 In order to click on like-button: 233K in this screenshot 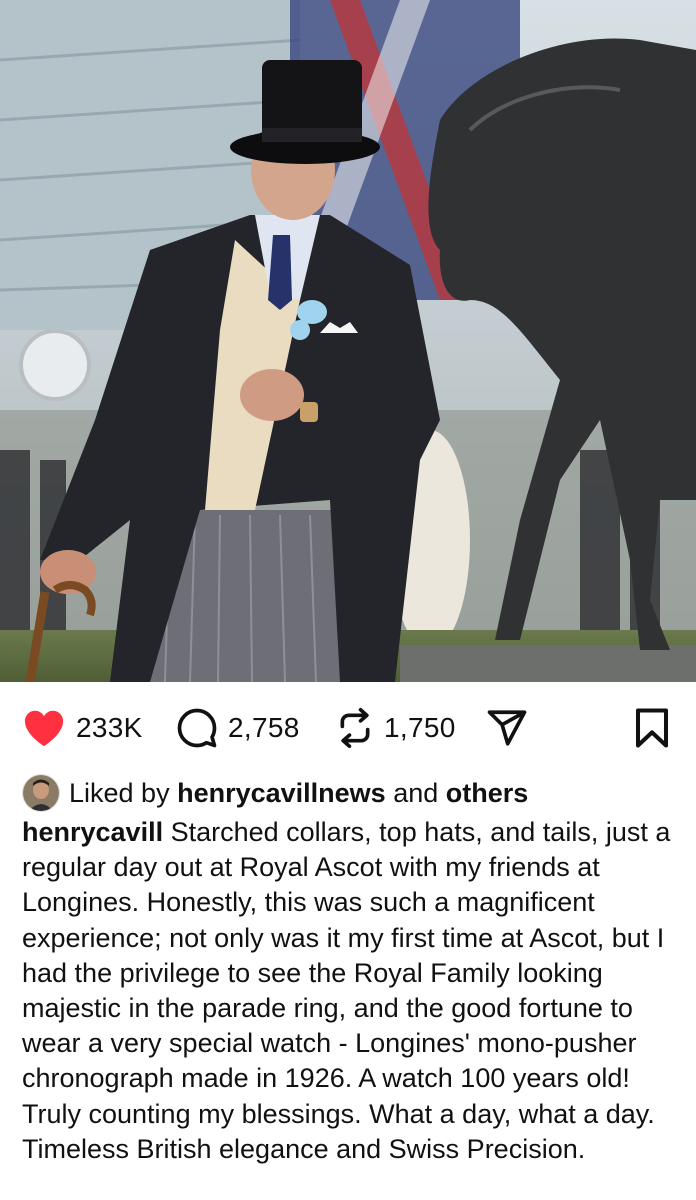, I will do `click(82, 728)`.